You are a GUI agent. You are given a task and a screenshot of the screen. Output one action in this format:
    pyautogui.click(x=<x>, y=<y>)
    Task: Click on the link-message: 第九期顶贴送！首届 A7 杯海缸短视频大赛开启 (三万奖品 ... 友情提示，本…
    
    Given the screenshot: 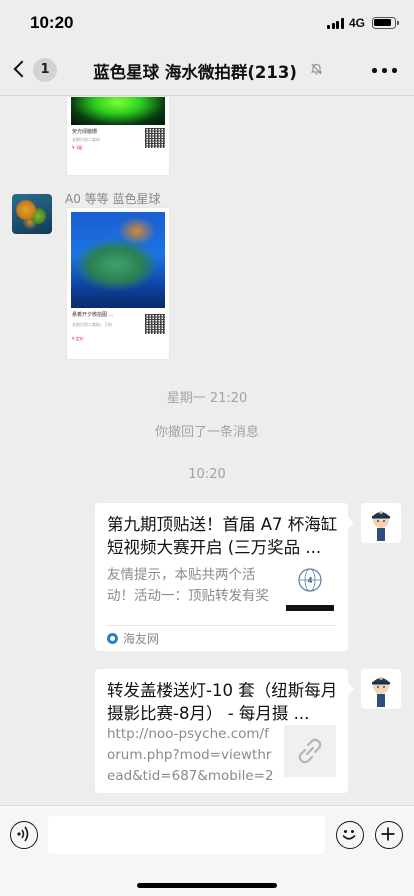 What is the action you would take?
    pyautogui.click(x=224, y=577)
    